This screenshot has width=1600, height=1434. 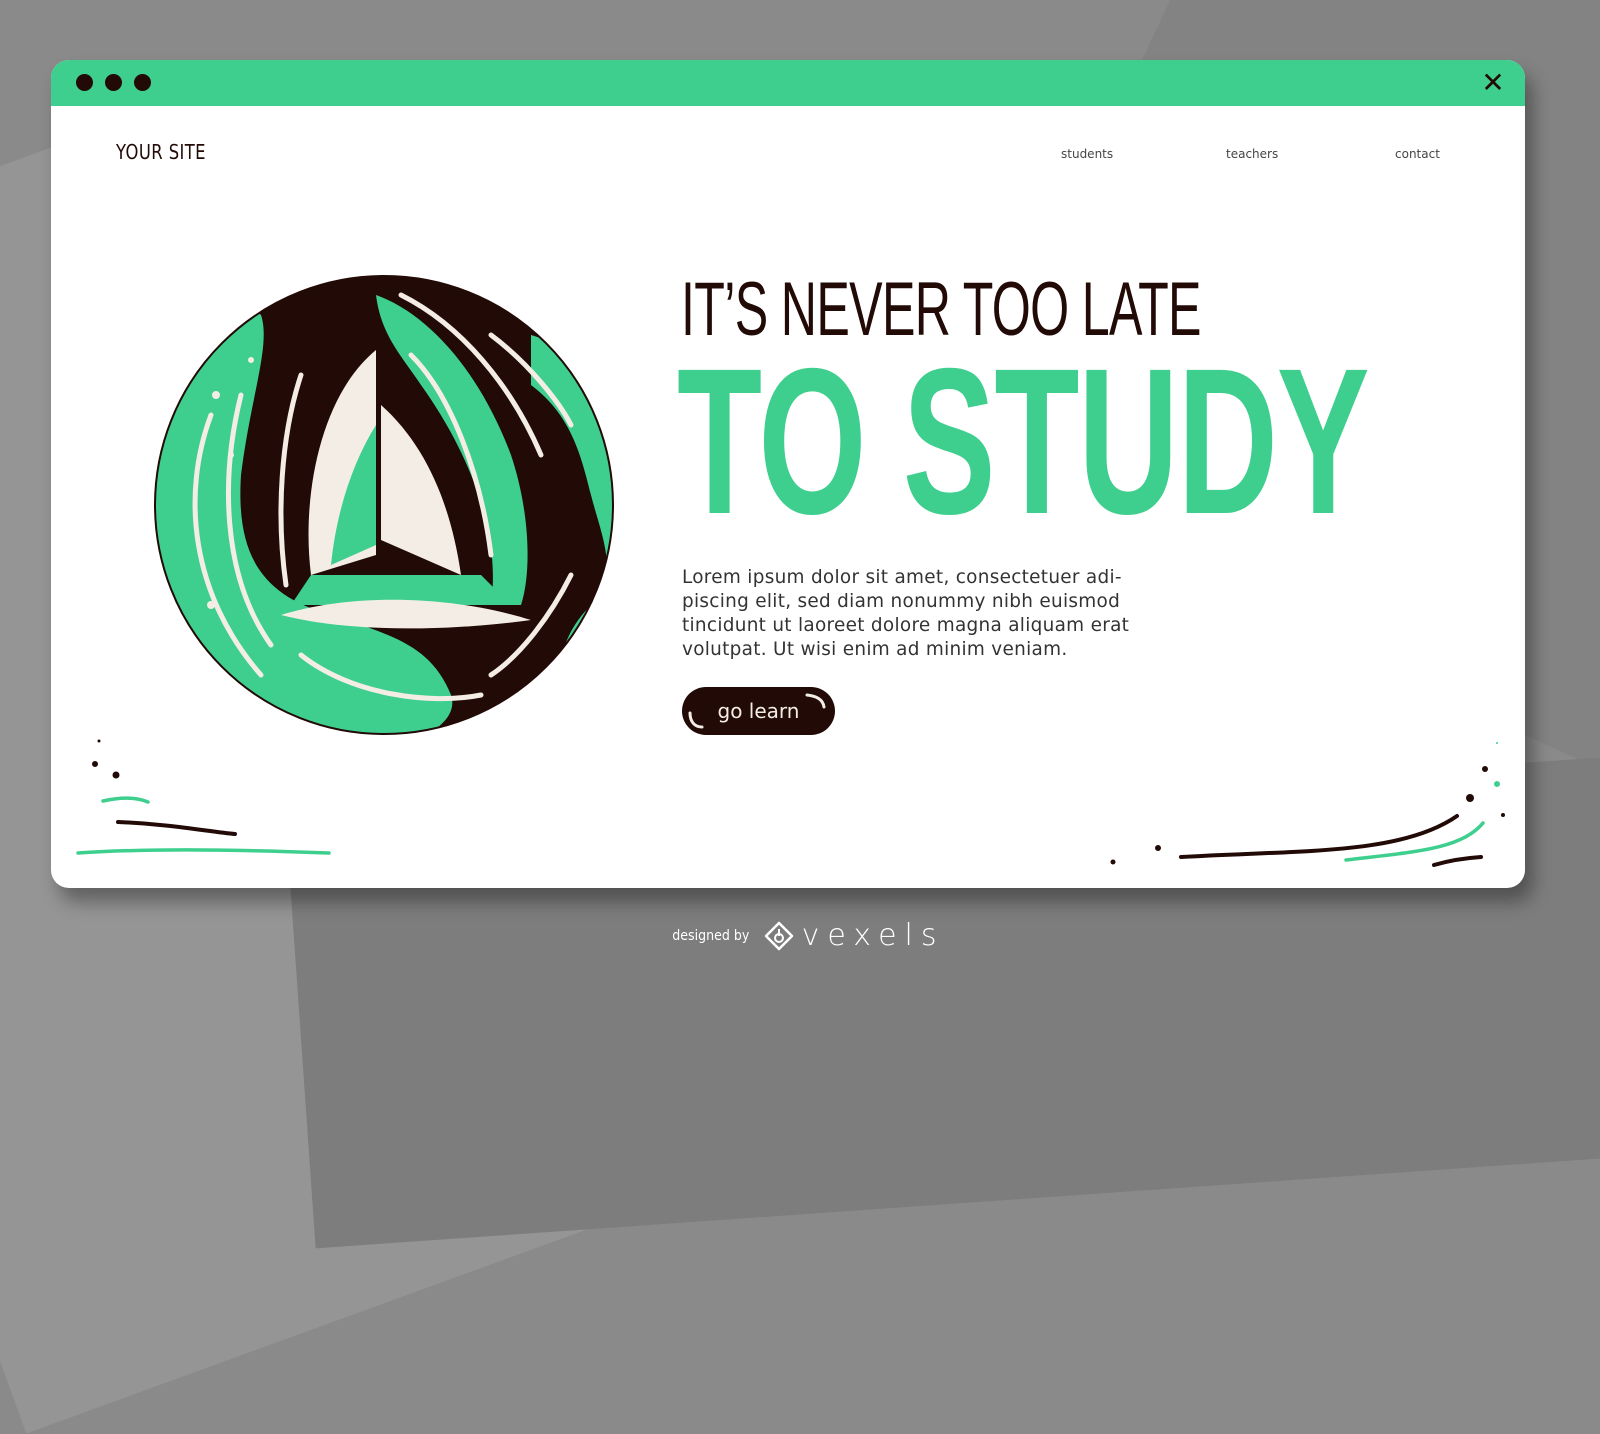 I want to click on tunnel-globe-illustration, so click(x=384, y=505).